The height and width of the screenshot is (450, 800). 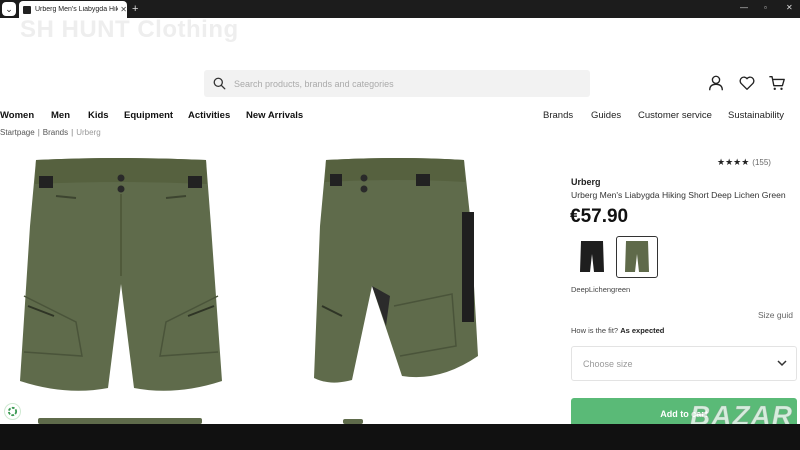 What do you see at coordinates (396, 276) in the screenshot?
I see `product-image-side` at bounding box center [396, 276].